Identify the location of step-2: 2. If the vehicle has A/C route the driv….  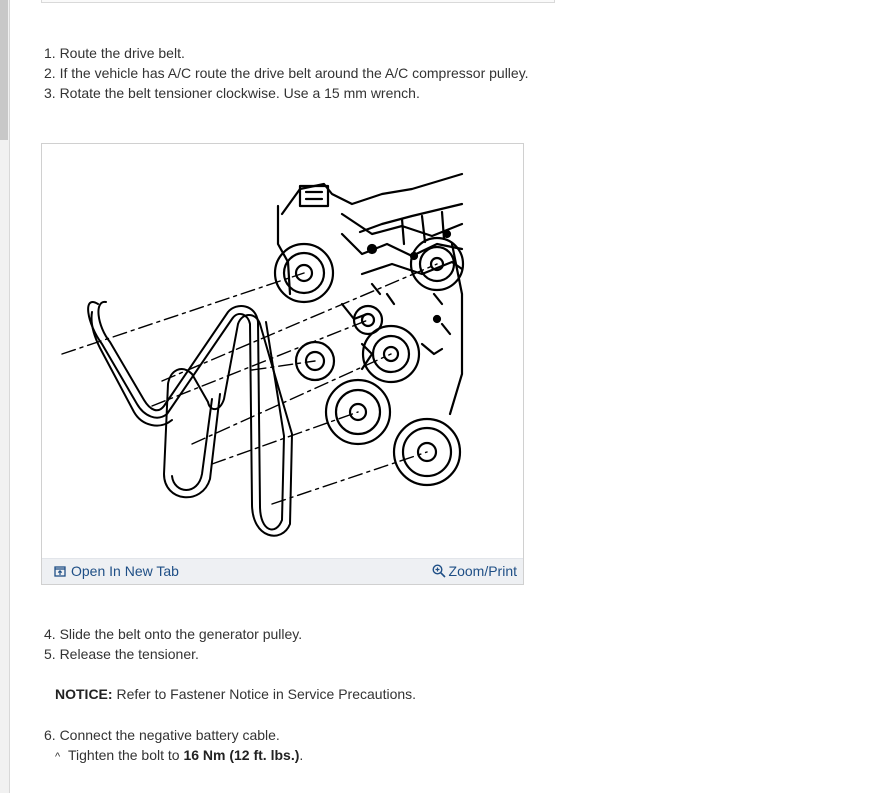
(286, 73).